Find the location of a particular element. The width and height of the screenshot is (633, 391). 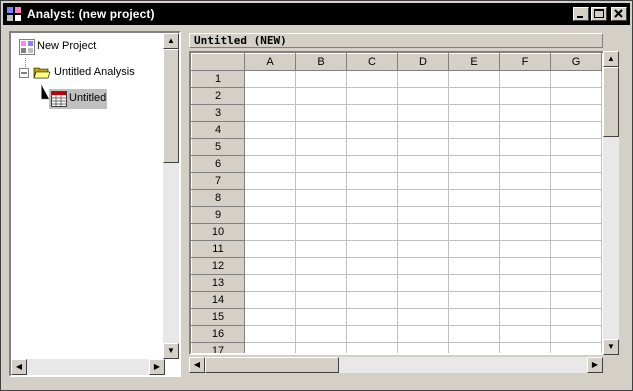

row-header: 1 is located at coordinates (218, 79).